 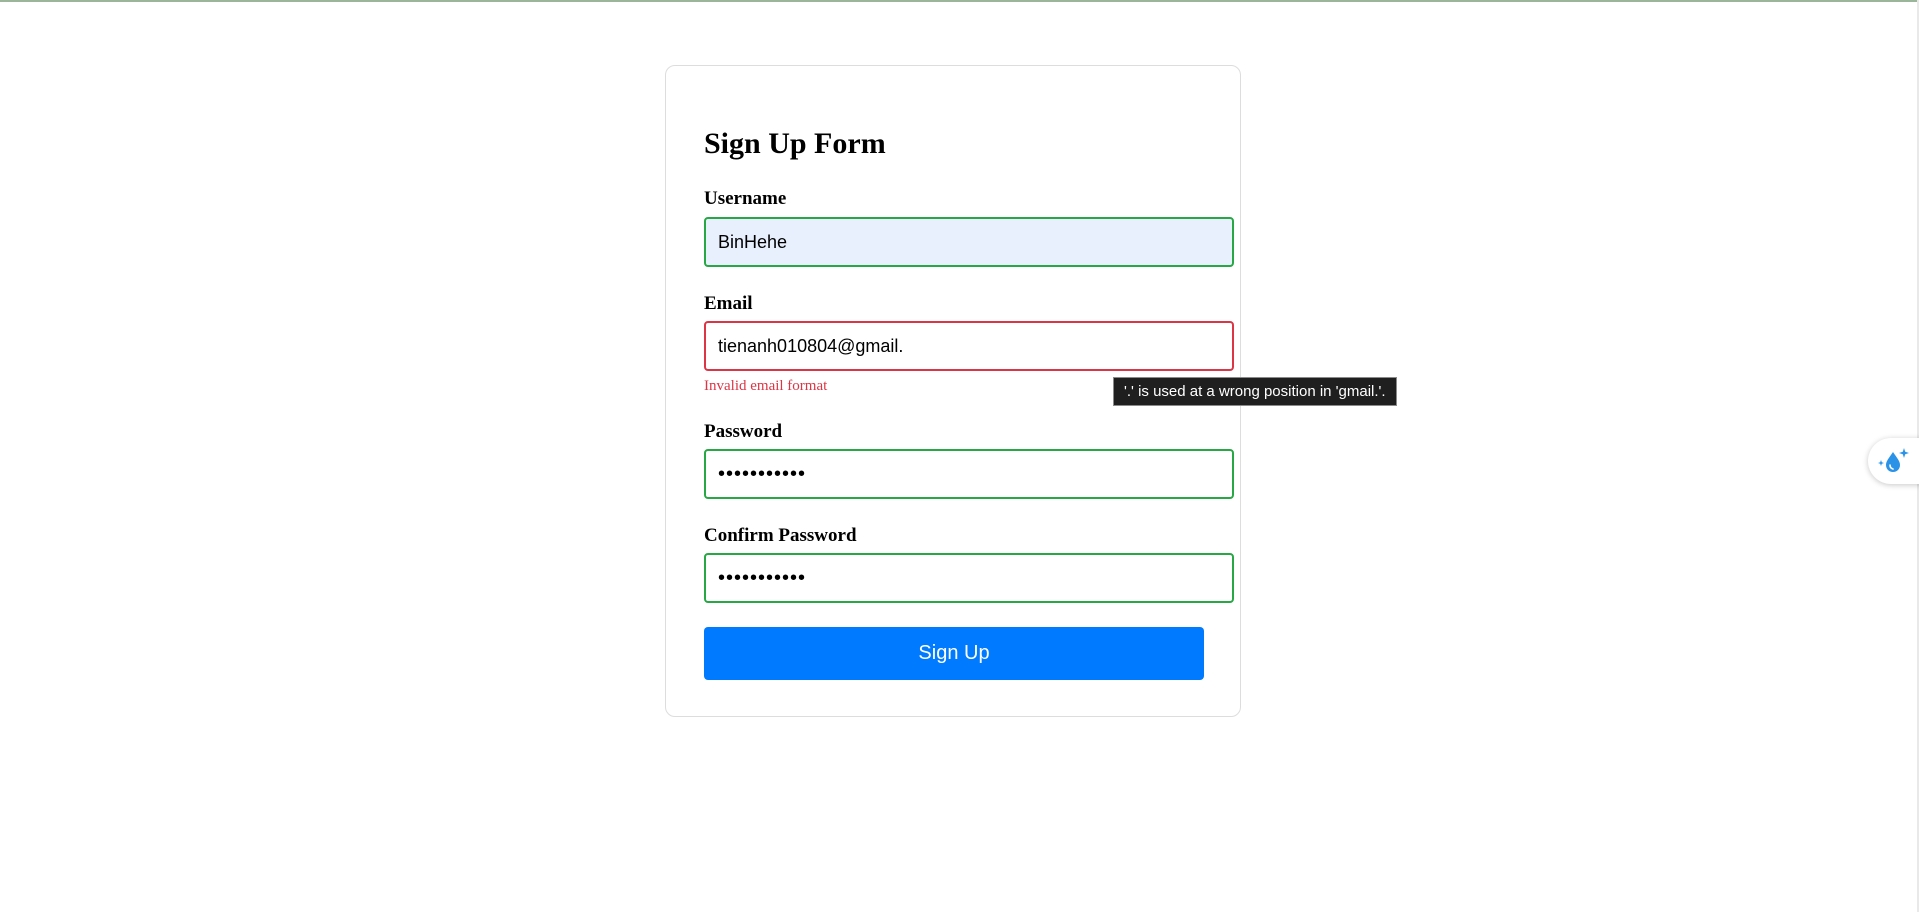 I want to click on top-border, so click(x=959, y=1).